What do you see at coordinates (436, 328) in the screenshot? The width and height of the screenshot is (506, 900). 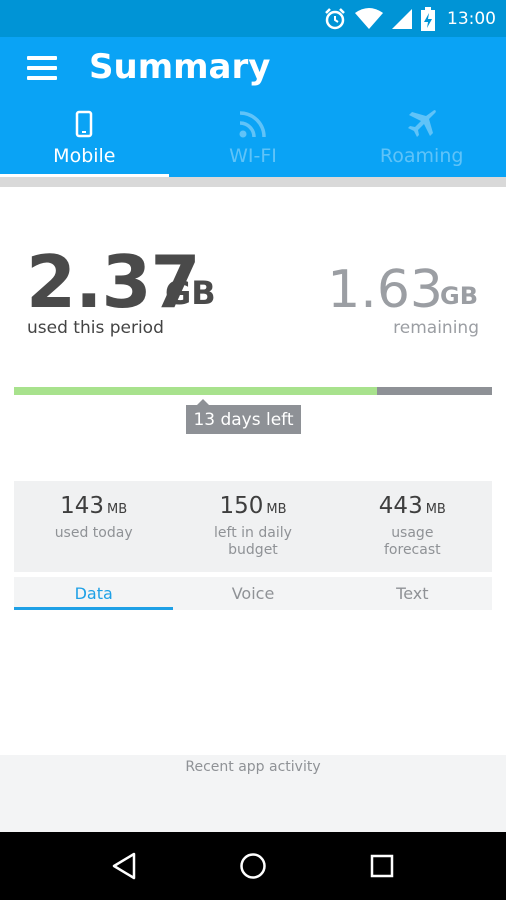 I see `remaining-caption: remaining` at bounding box center [436, 328].